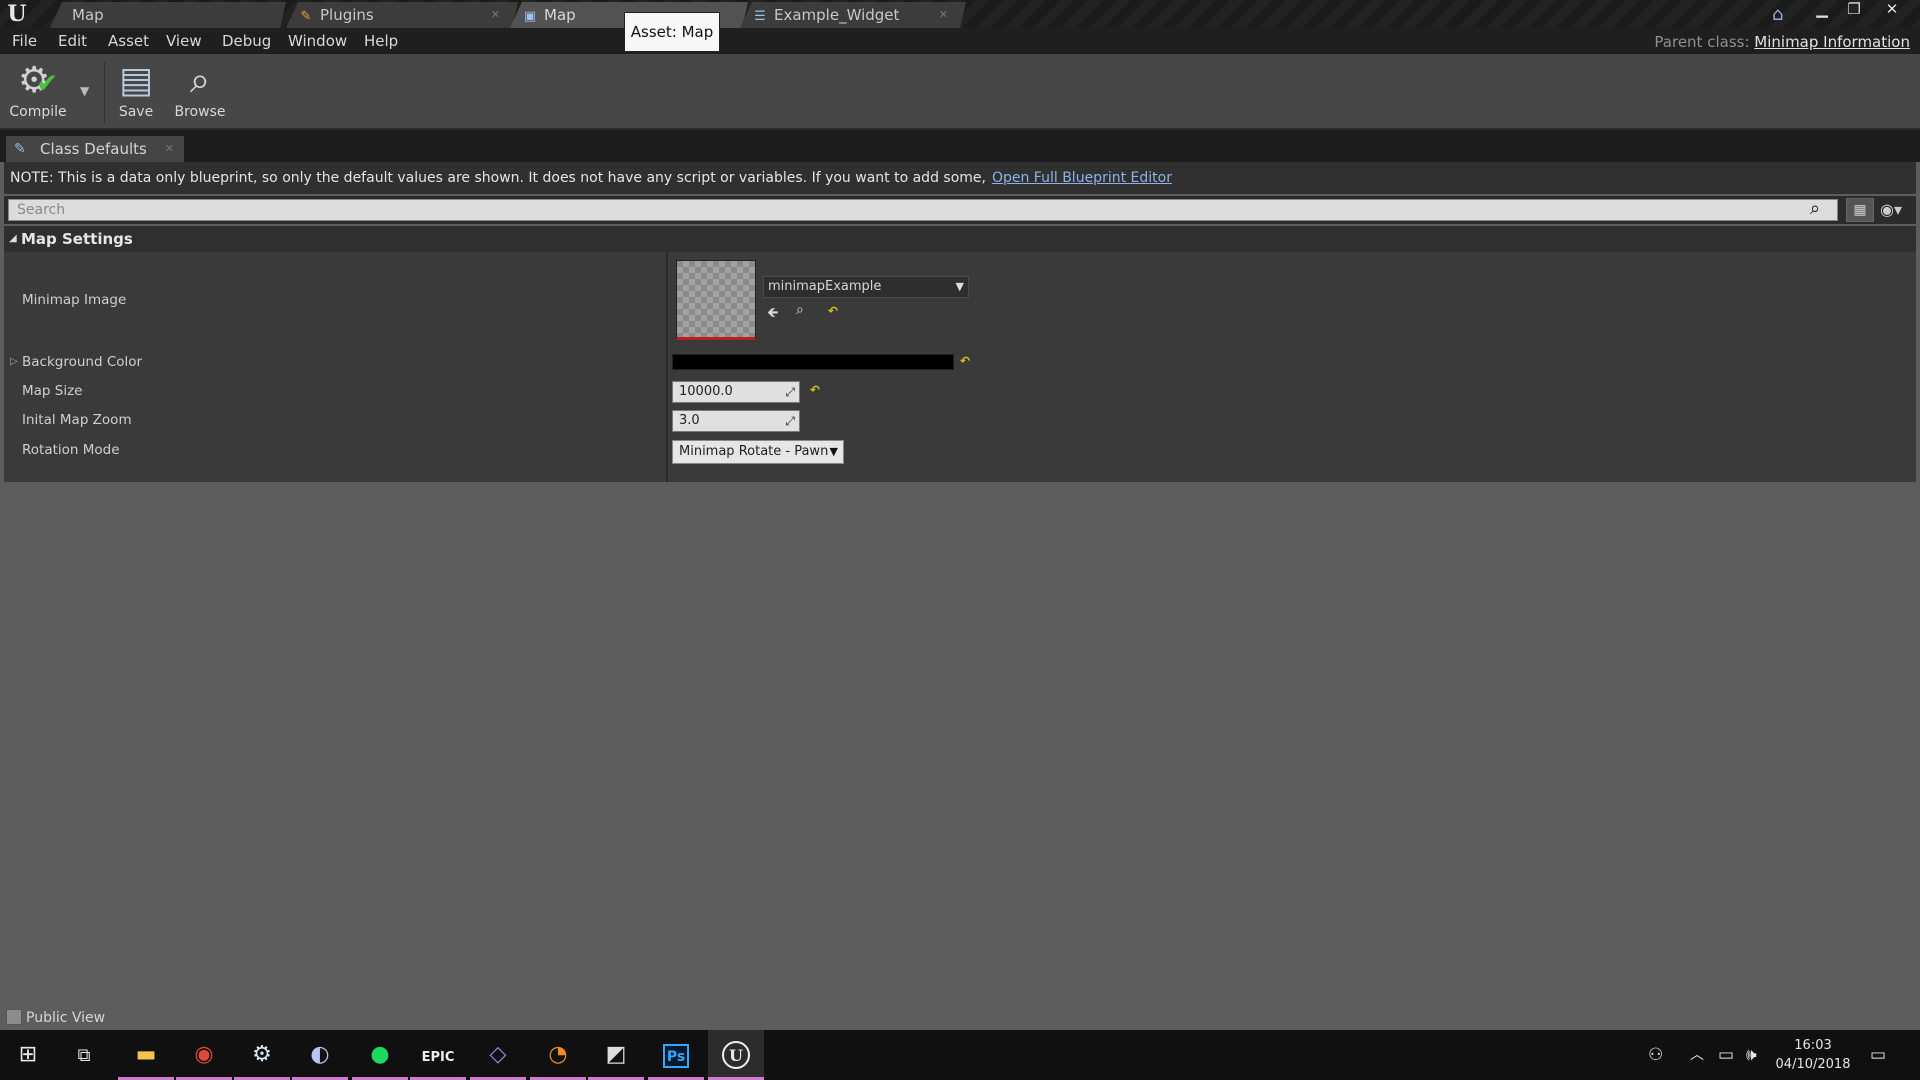  What do you see at coordinates (347, 15) in the screenshot?
I see `tab-label: Plugins` at bounding box center [347, 15].